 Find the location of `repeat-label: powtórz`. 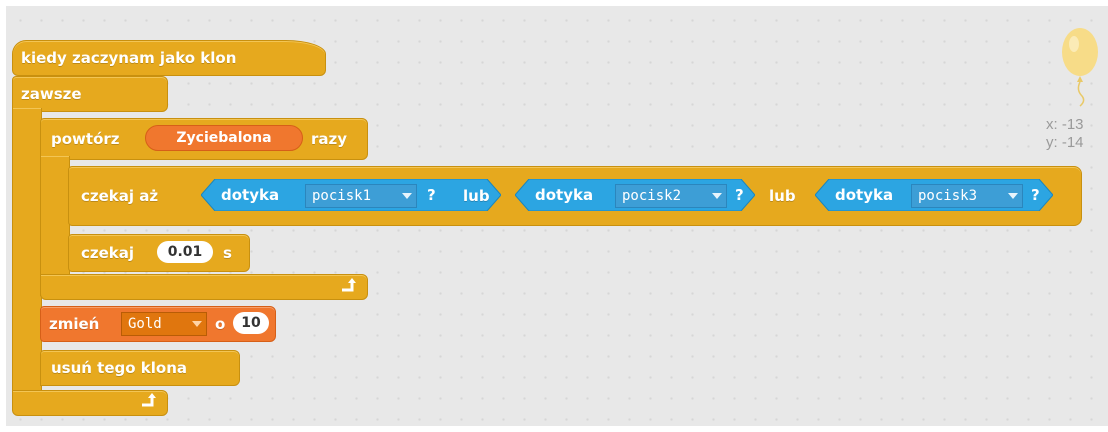

repeat-label: powtórz is located at coordinates (85, 139).